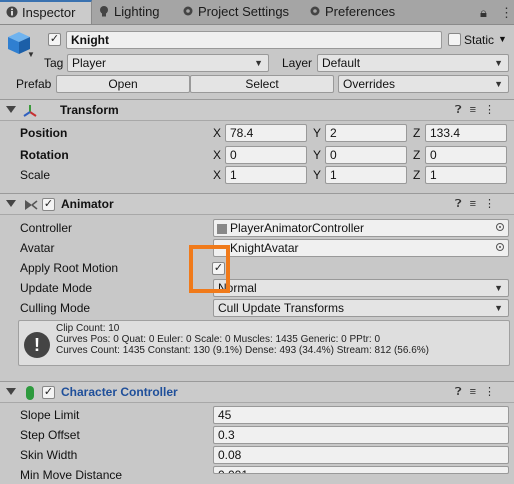  I want to click on transform-icon, so click(30, 111).